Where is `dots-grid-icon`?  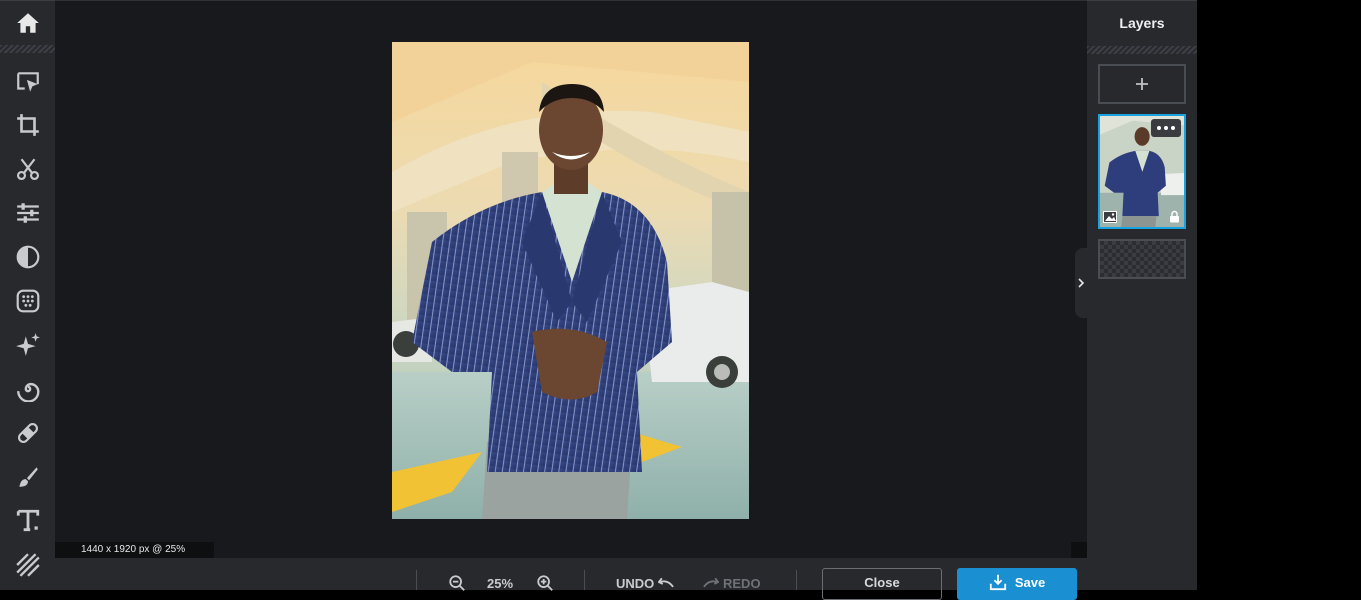 dots-grid-icon is located at coordinates (27, 301).